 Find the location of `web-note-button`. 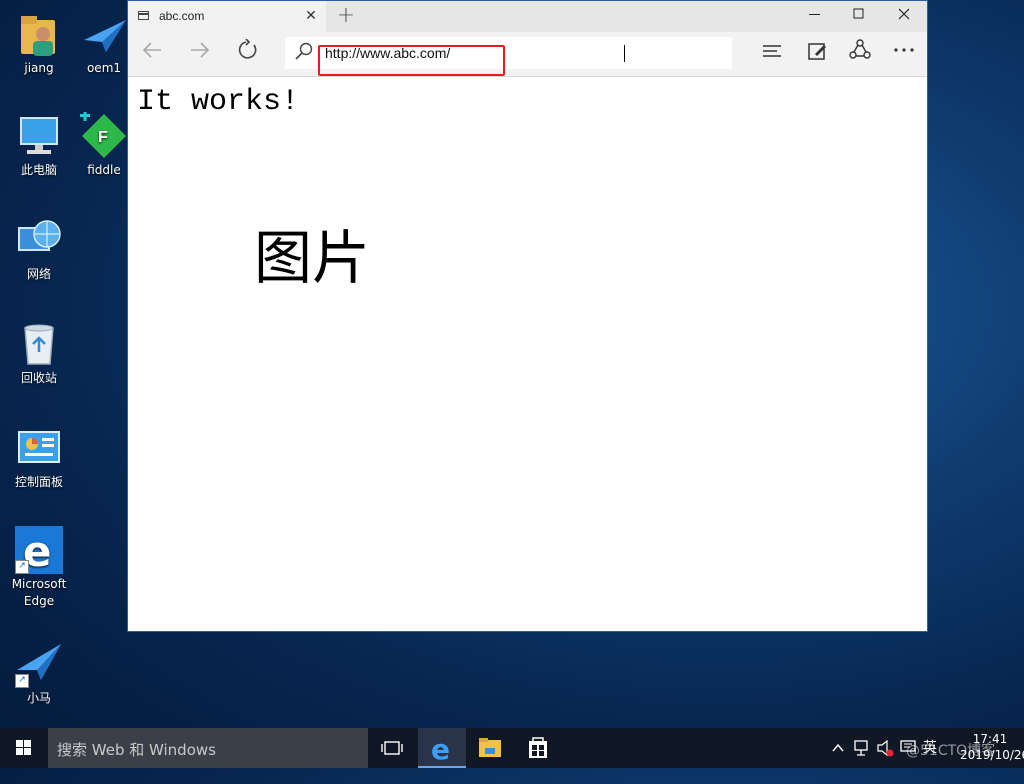

web-note-button is located at coordinates (817, 54).